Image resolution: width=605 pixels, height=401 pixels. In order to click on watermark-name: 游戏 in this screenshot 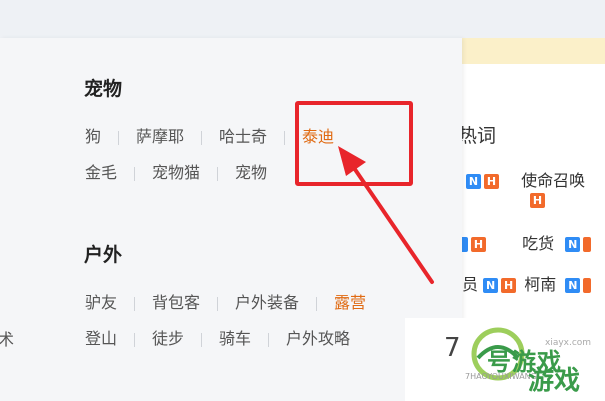, I will do `click(554, 381)`.